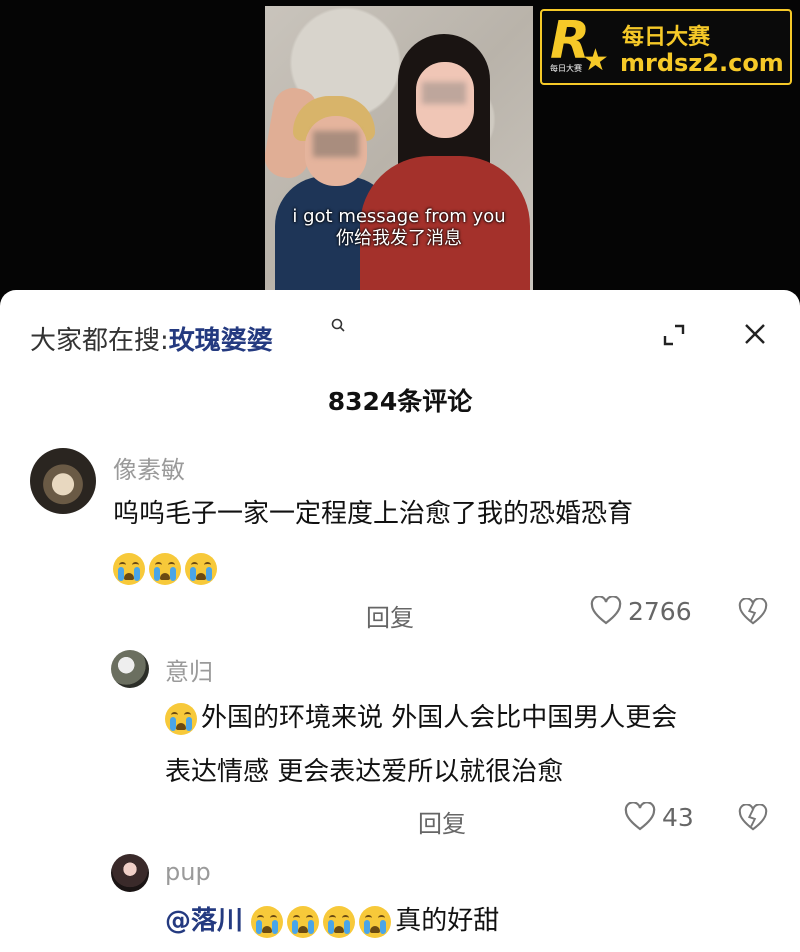  I want to click on star-icon: ★, so click(595, 60).